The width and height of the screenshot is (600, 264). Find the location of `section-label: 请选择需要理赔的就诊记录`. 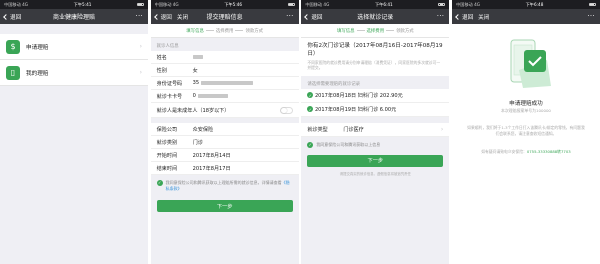

section-label: 请选择需要理赔的就诊记录 is located at coordinates (334, 84).